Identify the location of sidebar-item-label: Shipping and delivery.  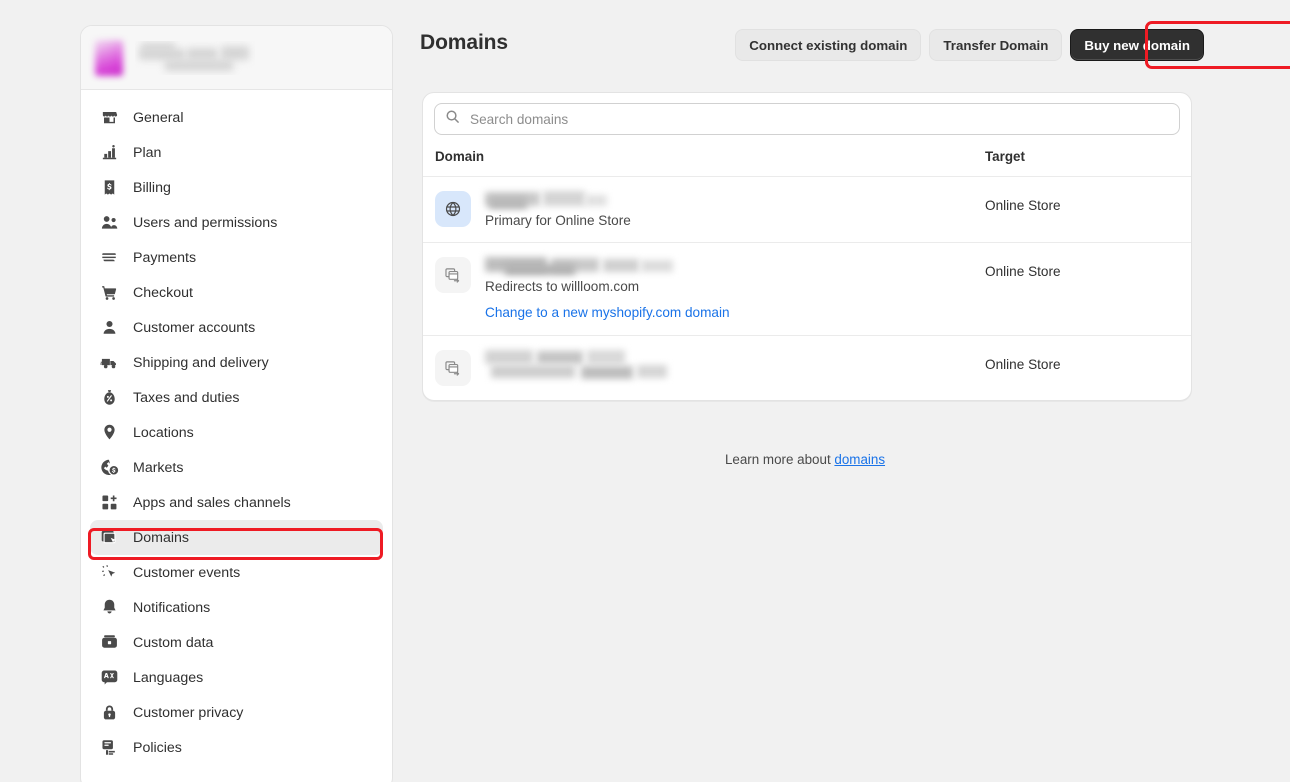
(201, 362).